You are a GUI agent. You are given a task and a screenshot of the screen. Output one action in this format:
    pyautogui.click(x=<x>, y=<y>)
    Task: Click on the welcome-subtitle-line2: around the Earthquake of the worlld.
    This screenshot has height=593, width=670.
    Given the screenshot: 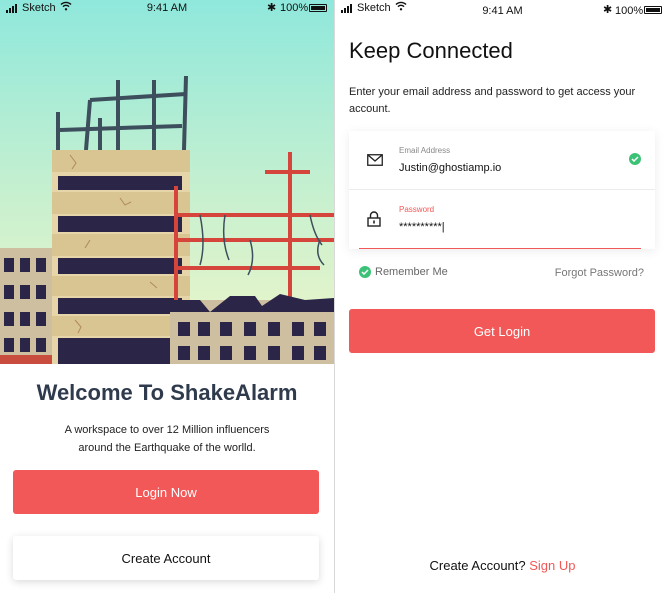 What is the action you would take?
    pyautogui.click(x=167, y=448)
    